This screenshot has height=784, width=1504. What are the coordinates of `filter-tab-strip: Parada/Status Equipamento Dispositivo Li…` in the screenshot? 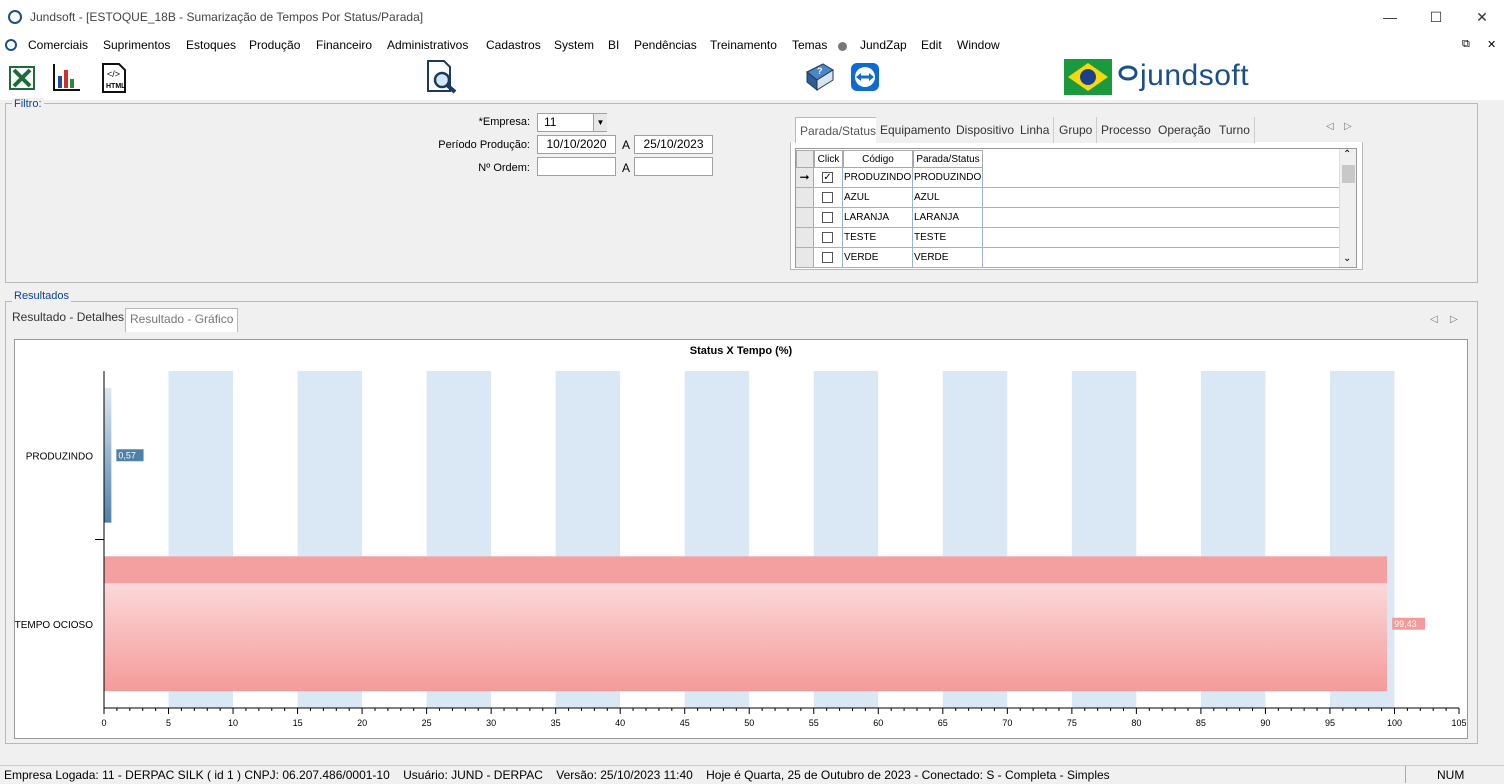 It's located at (1076, 128).